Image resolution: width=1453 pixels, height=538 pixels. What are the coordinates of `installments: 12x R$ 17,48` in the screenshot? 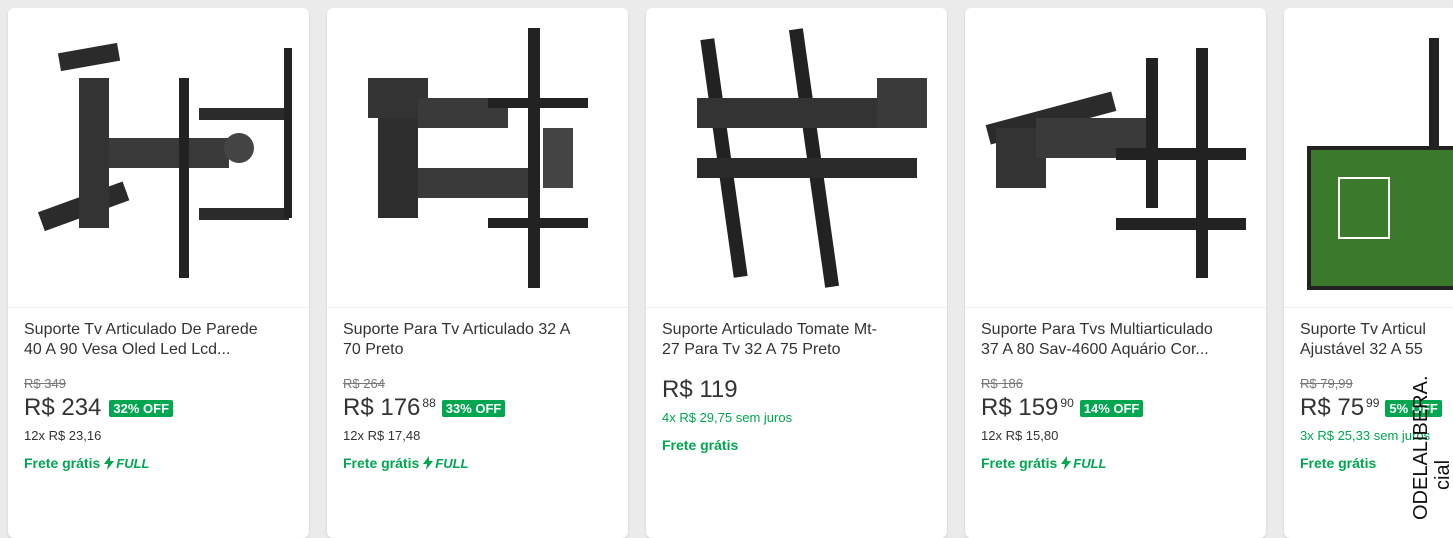 It's located at (382, 435).